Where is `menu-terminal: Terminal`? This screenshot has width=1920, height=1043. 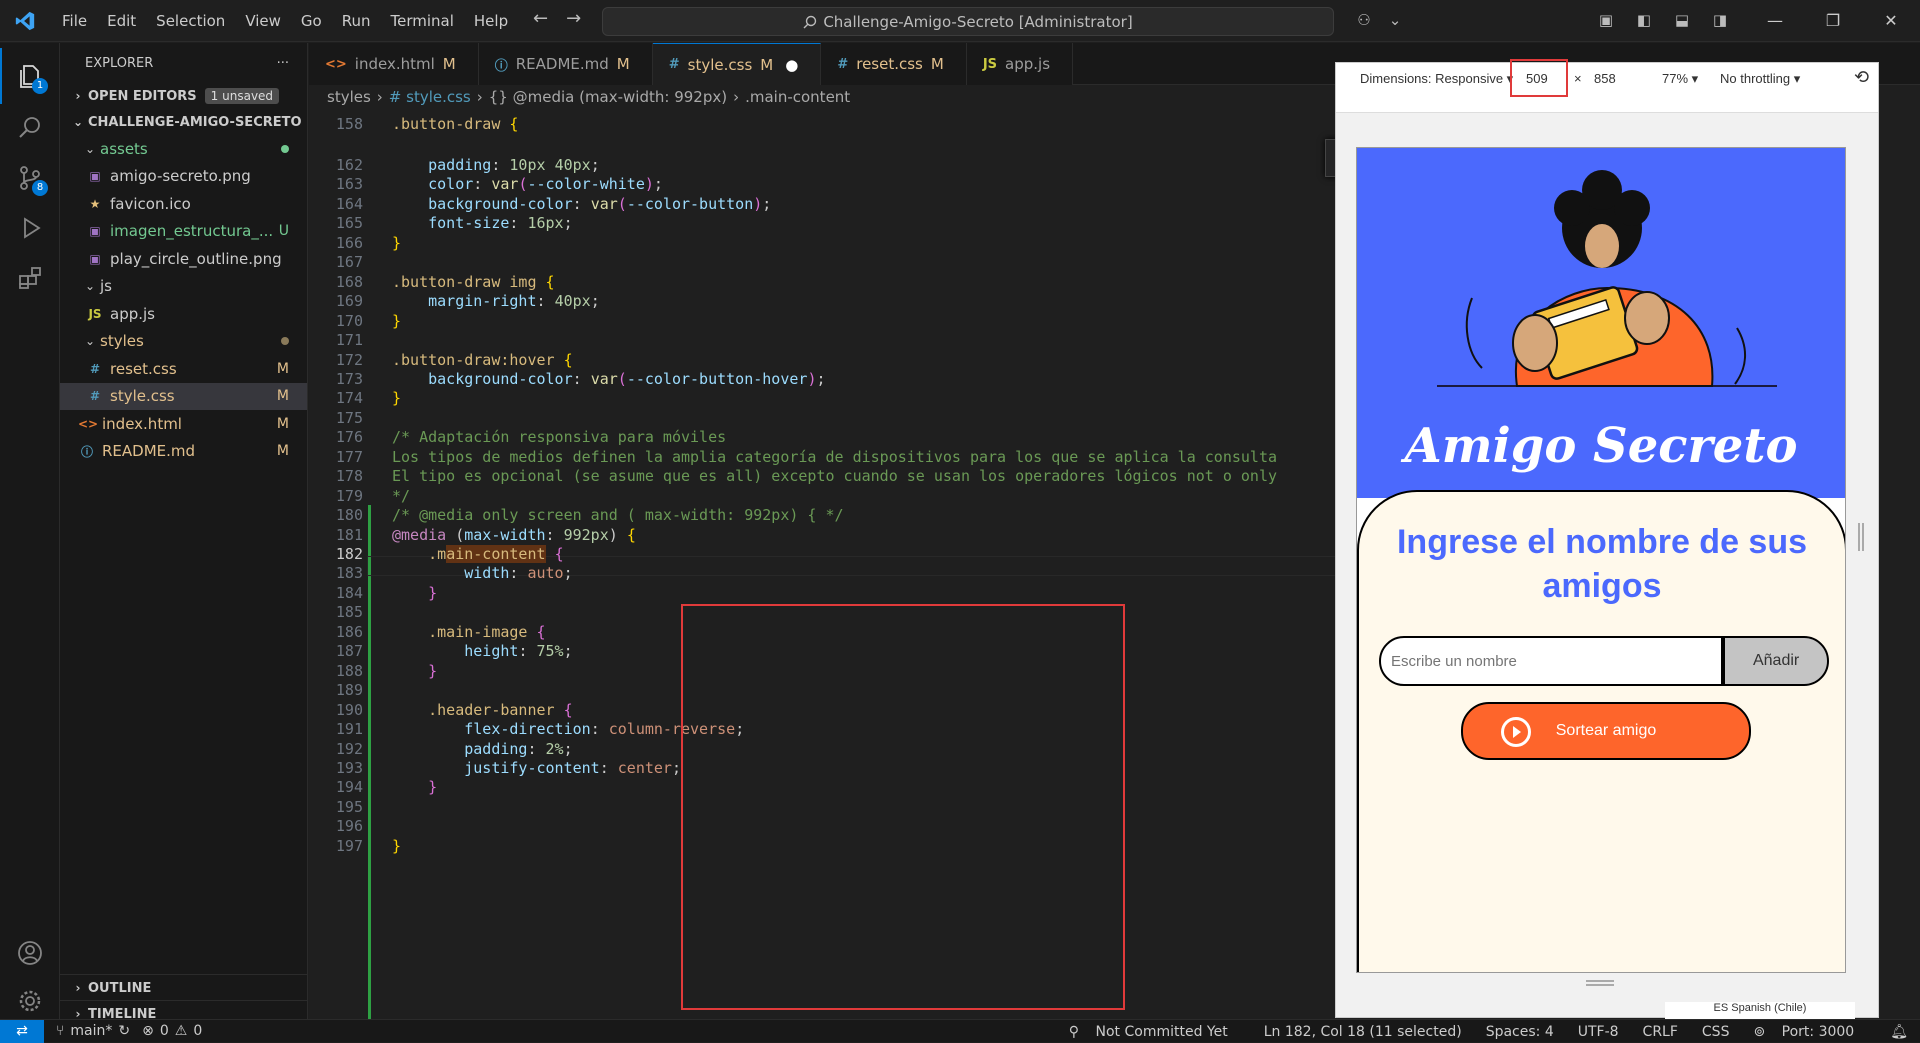 menu-terminal: Terminal is located at coordinates (422, 21).